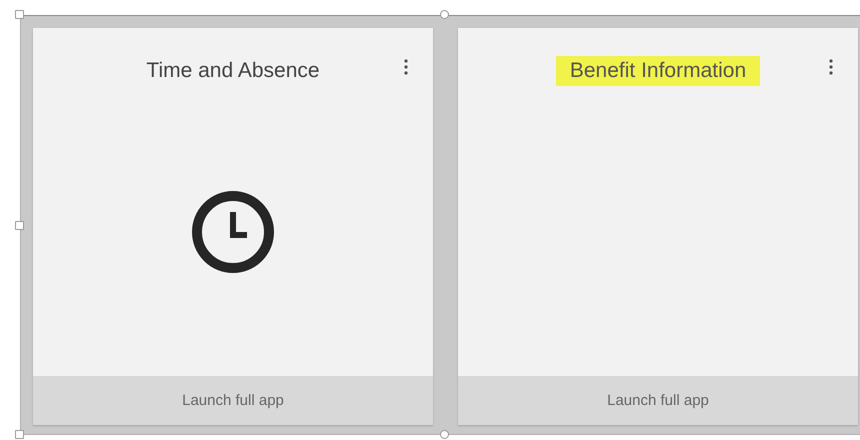  What do you see at coordinates (233, 232) in the screenshot?
I see `clock-icon` at bounding box center [233, 232].